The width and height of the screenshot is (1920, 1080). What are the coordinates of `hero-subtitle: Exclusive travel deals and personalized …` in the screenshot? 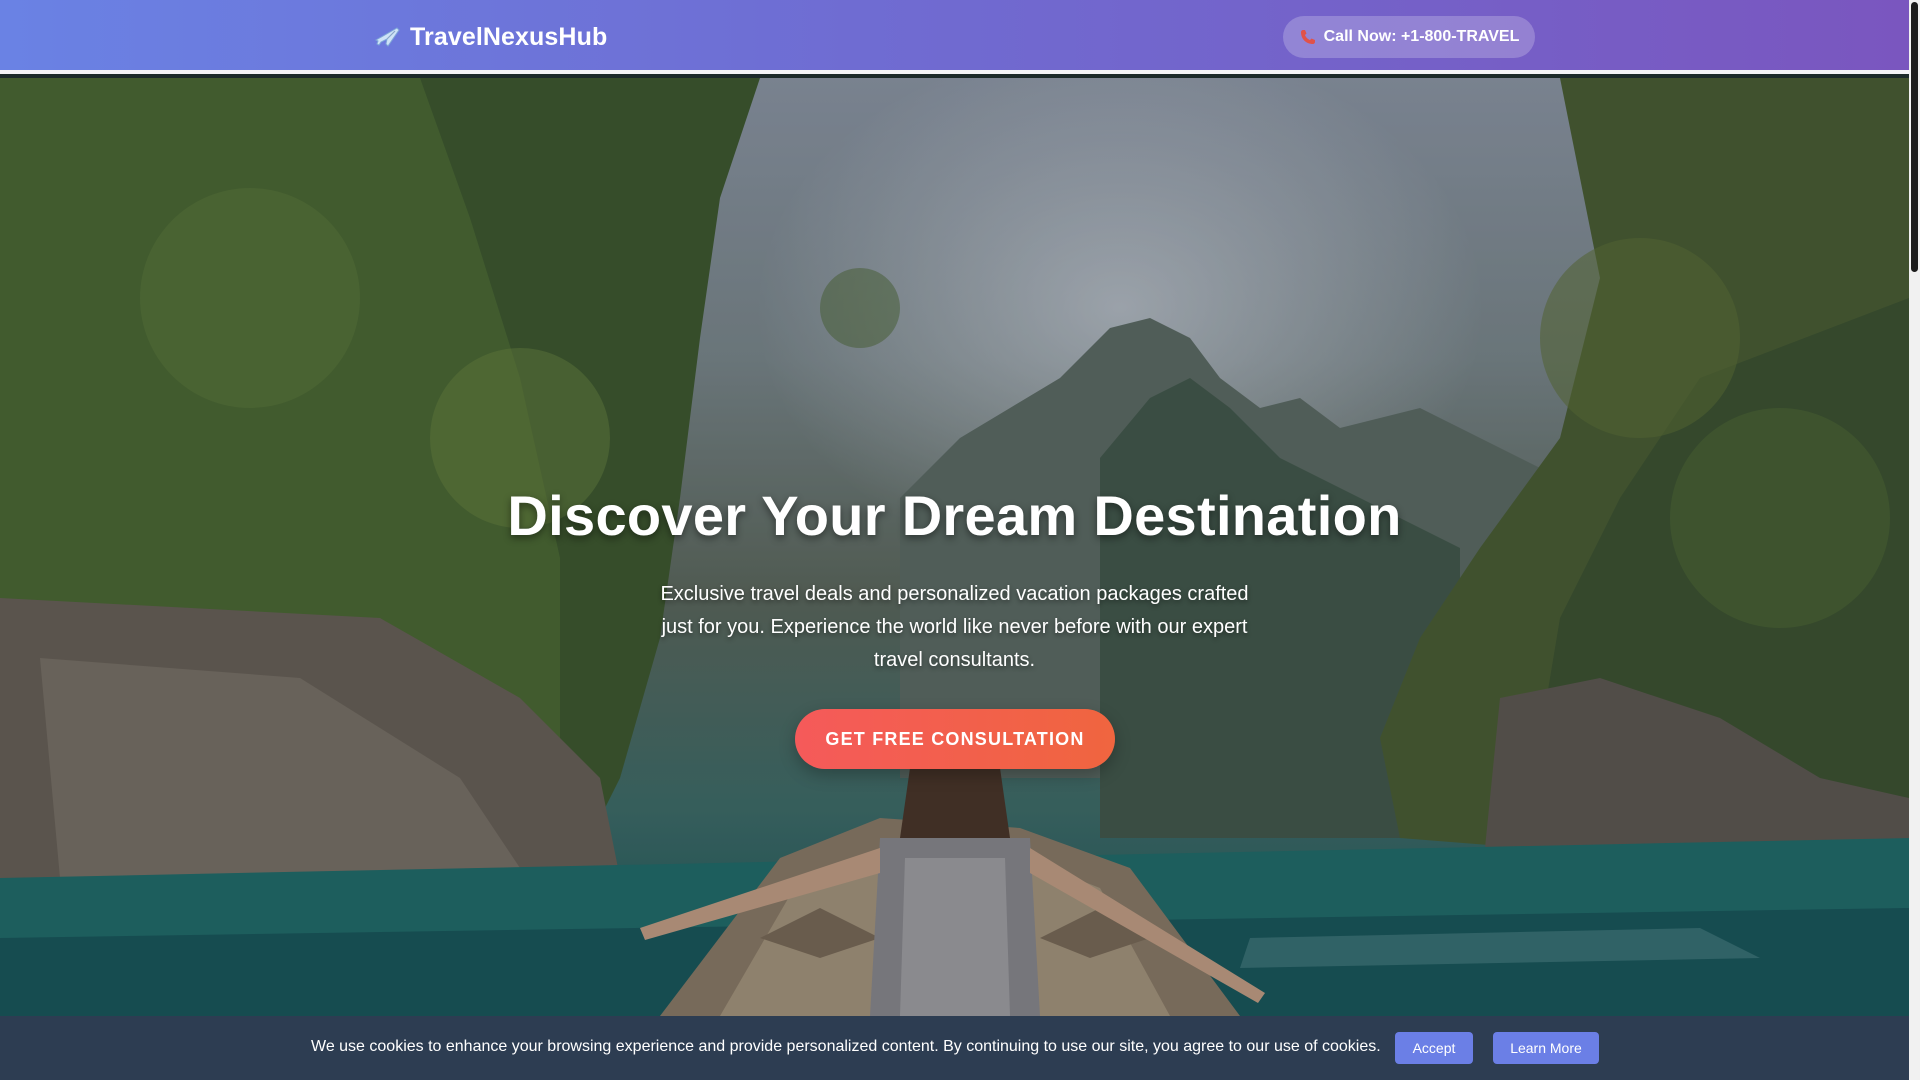 It's located at (954, 627).